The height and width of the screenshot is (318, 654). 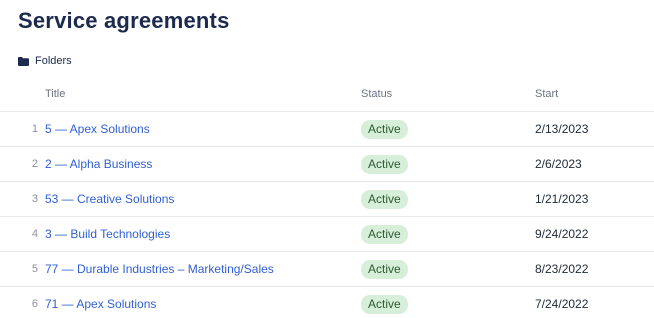 What do you see at coordinates (34, 129) in the screenshot?
I see `row-number: 1` at bounding box center [34, 129].